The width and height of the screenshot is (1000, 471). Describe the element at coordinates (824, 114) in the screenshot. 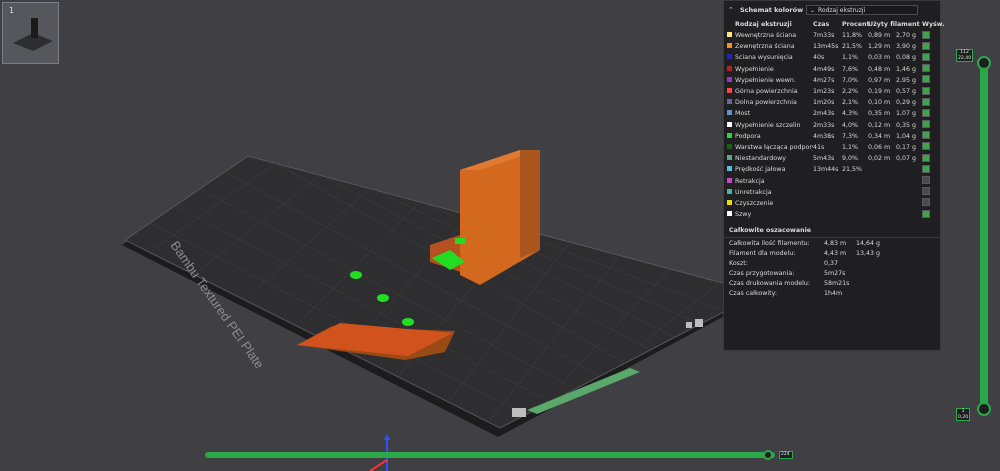

I see `extrusion-time: 2m43s` at that location.